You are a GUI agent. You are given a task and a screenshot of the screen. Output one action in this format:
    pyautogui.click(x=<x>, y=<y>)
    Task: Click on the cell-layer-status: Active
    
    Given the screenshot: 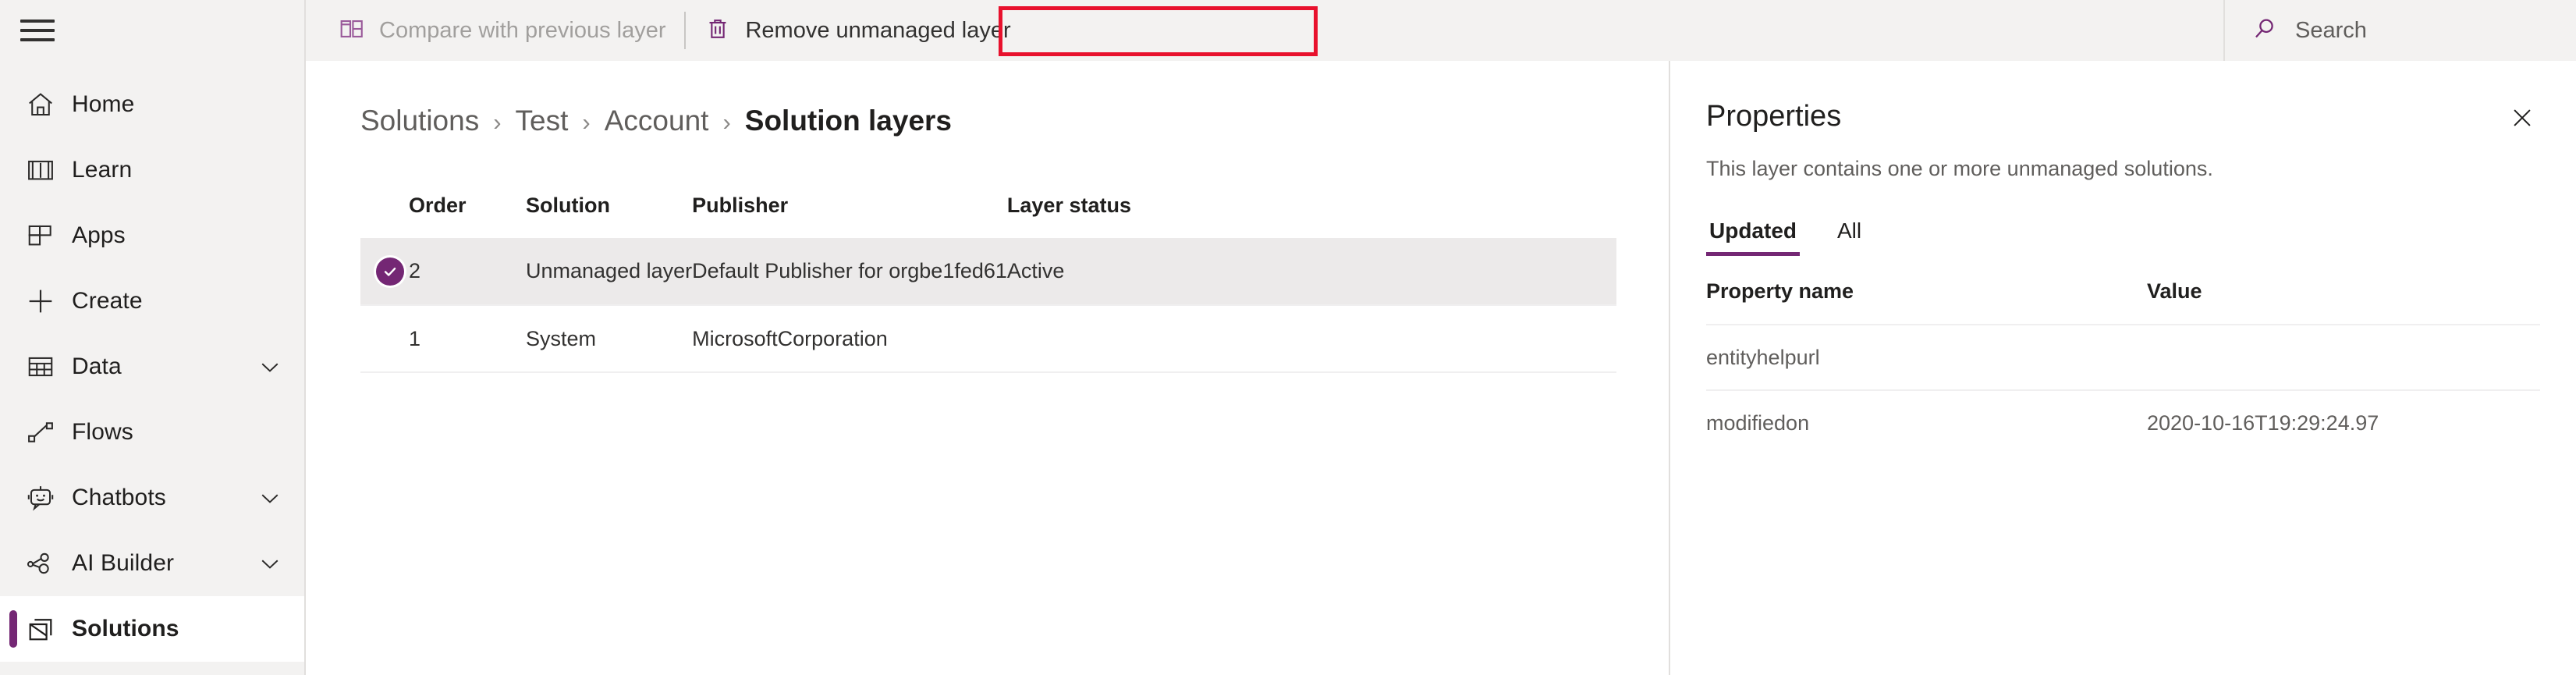 What is the action you would take?
    pyautogui.click(x=1311, y=271)
    